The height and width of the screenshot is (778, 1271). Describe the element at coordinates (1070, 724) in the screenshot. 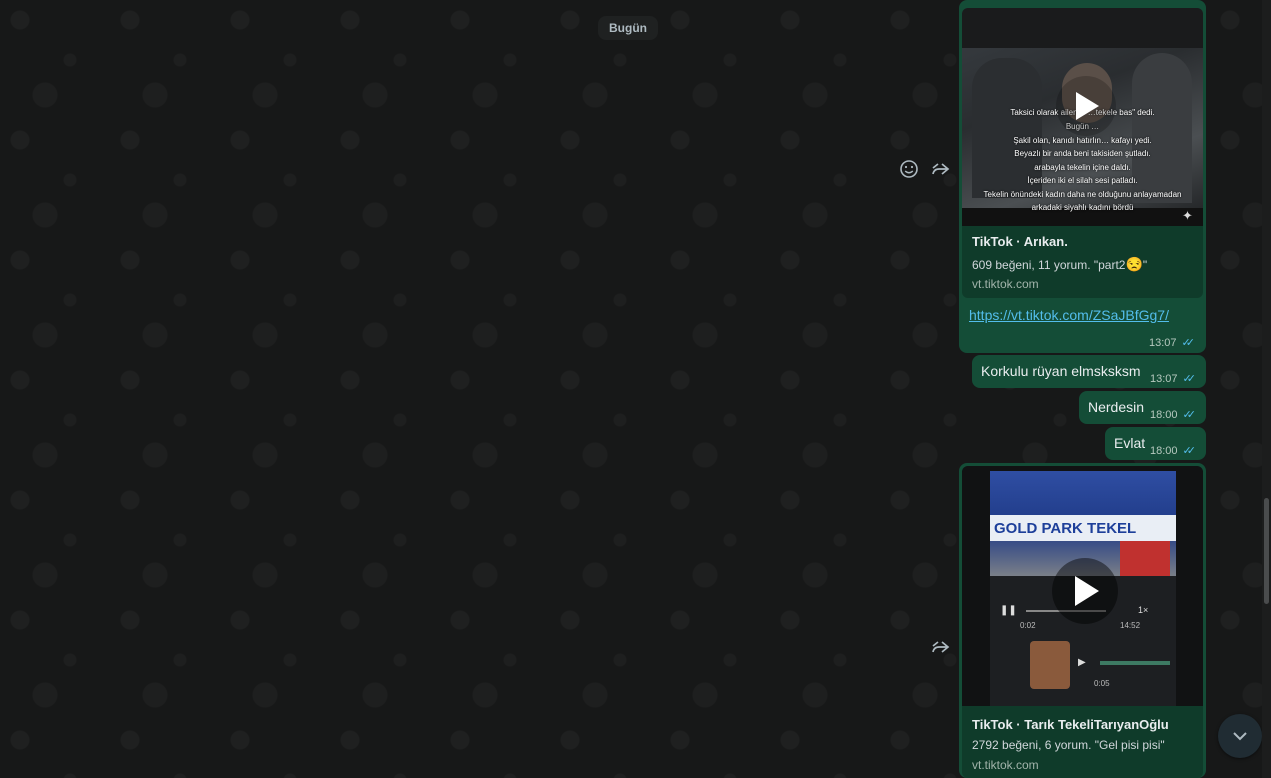

I see `preview-title: TikTok · Tarık TekeliTarıyanOğlu` at that location.